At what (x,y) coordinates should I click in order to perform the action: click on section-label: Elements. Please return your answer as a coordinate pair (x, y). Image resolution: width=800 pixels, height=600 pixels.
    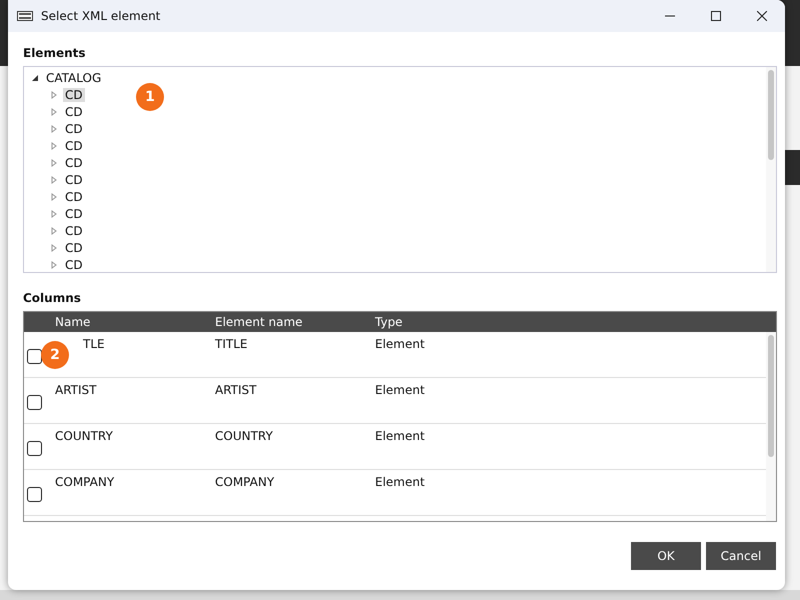
    Looking at the image, I should click on (55, 53).